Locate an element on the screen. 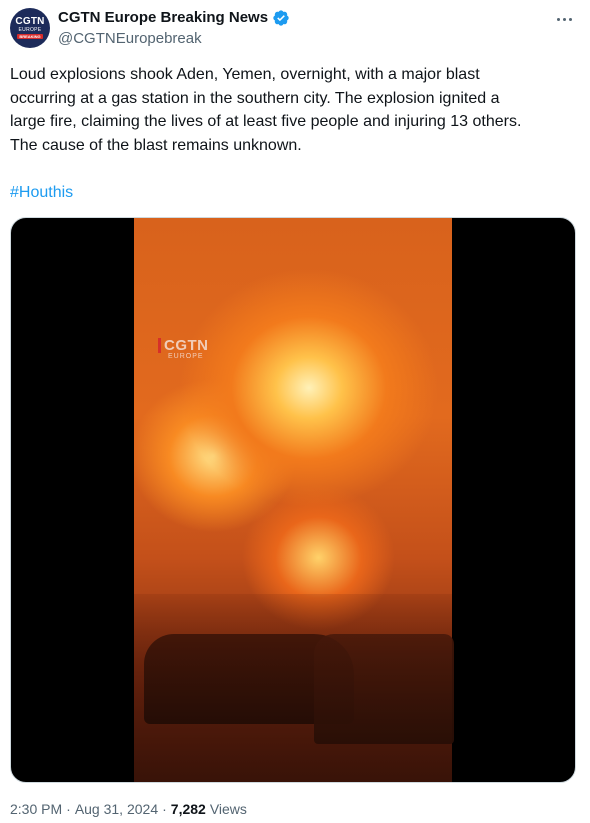 This screenshot has width=590, height=823. tweet-date: Aug 31, 2024 is located at coordinates (116, 809).